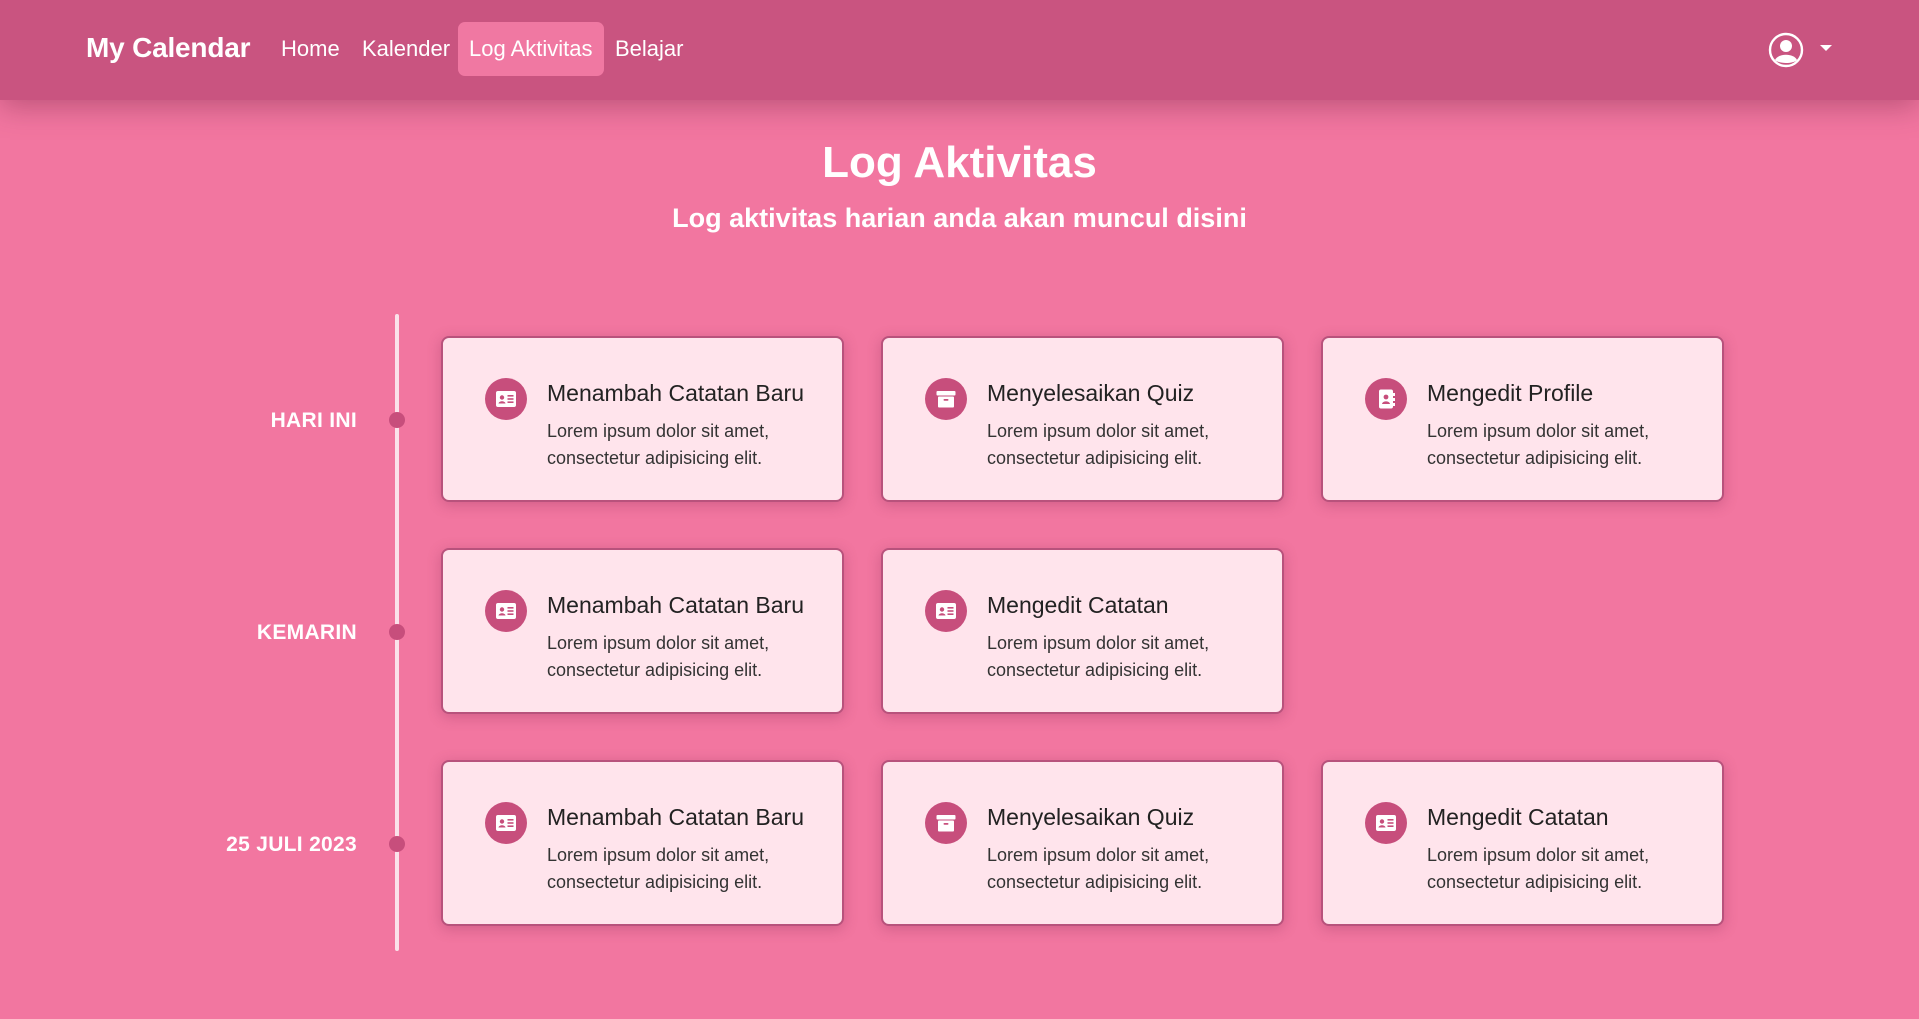 The width and height of the screenshot is (1919, 1019). What do you see at coordinates (406, 49) in the screenshot?
I see `nav-item-kalender: Kalender` at bounding box center [406, 49].